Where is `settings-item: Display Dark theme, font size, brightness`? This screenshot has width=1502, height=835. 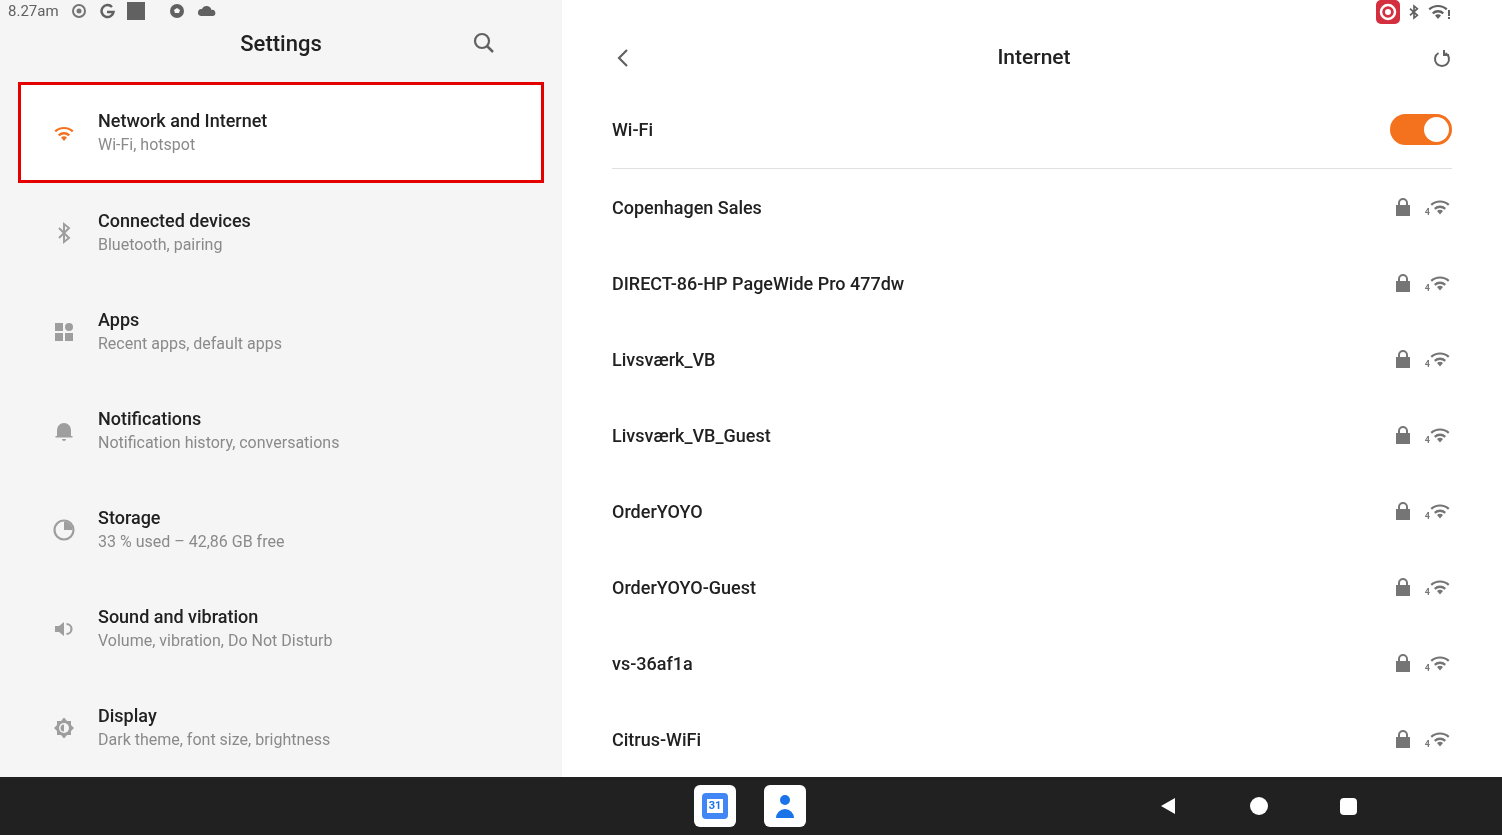
settings-item: Display Dark theme, font size, brightness is located at coordinates (281, 727).